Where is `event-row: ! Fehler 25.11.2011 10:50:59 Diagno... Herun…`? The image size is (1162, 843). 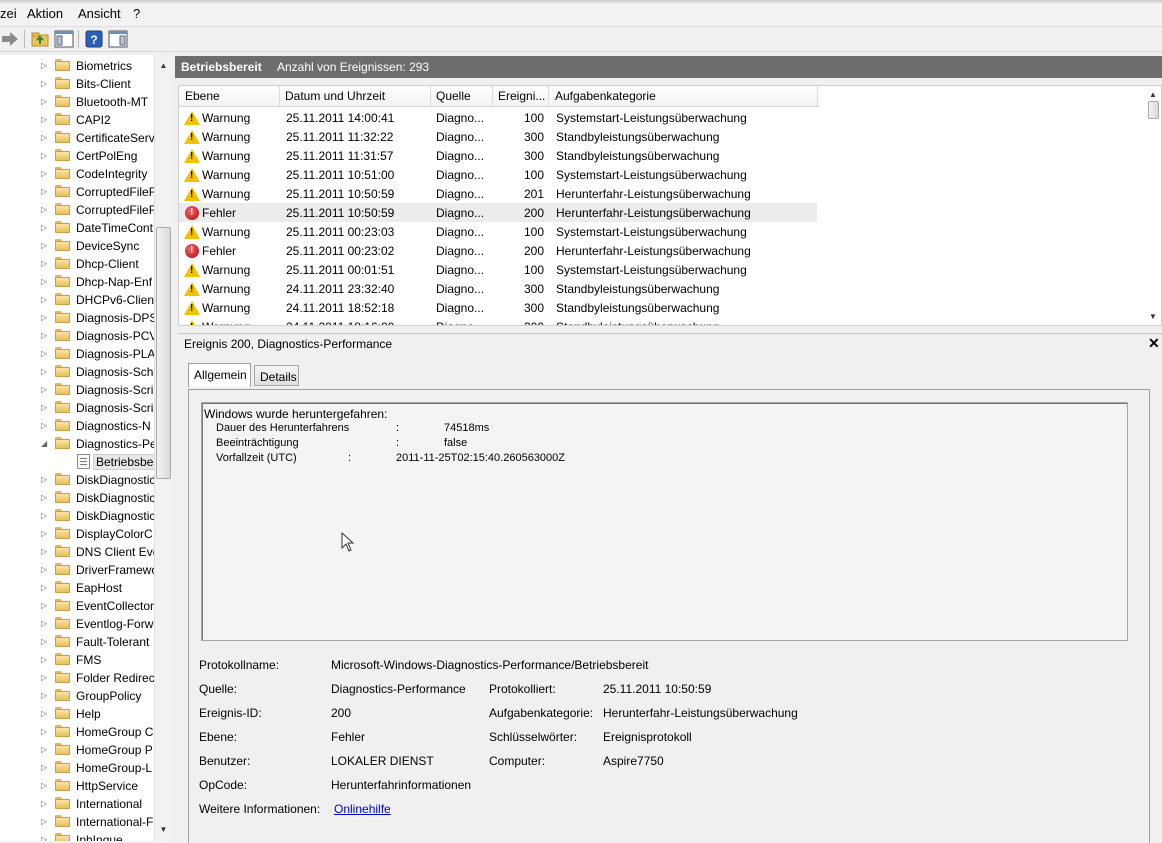
event-row: ! Fehler 25.11.2011 10:50:59 Diagno... Herun… is located at coordinates (498, 212).